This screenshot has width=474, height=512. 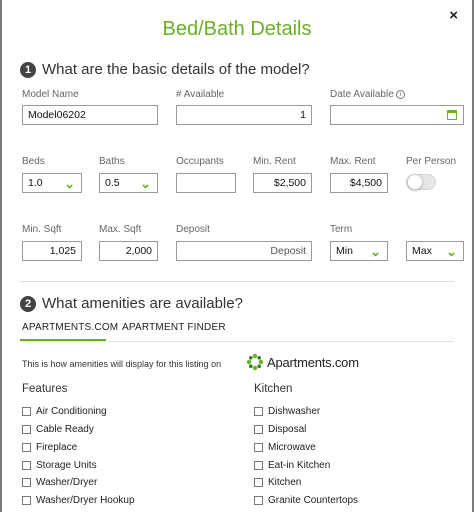 I want to click on section-2-heading: 2 What amenities are available?, so click(x=131, y=303).